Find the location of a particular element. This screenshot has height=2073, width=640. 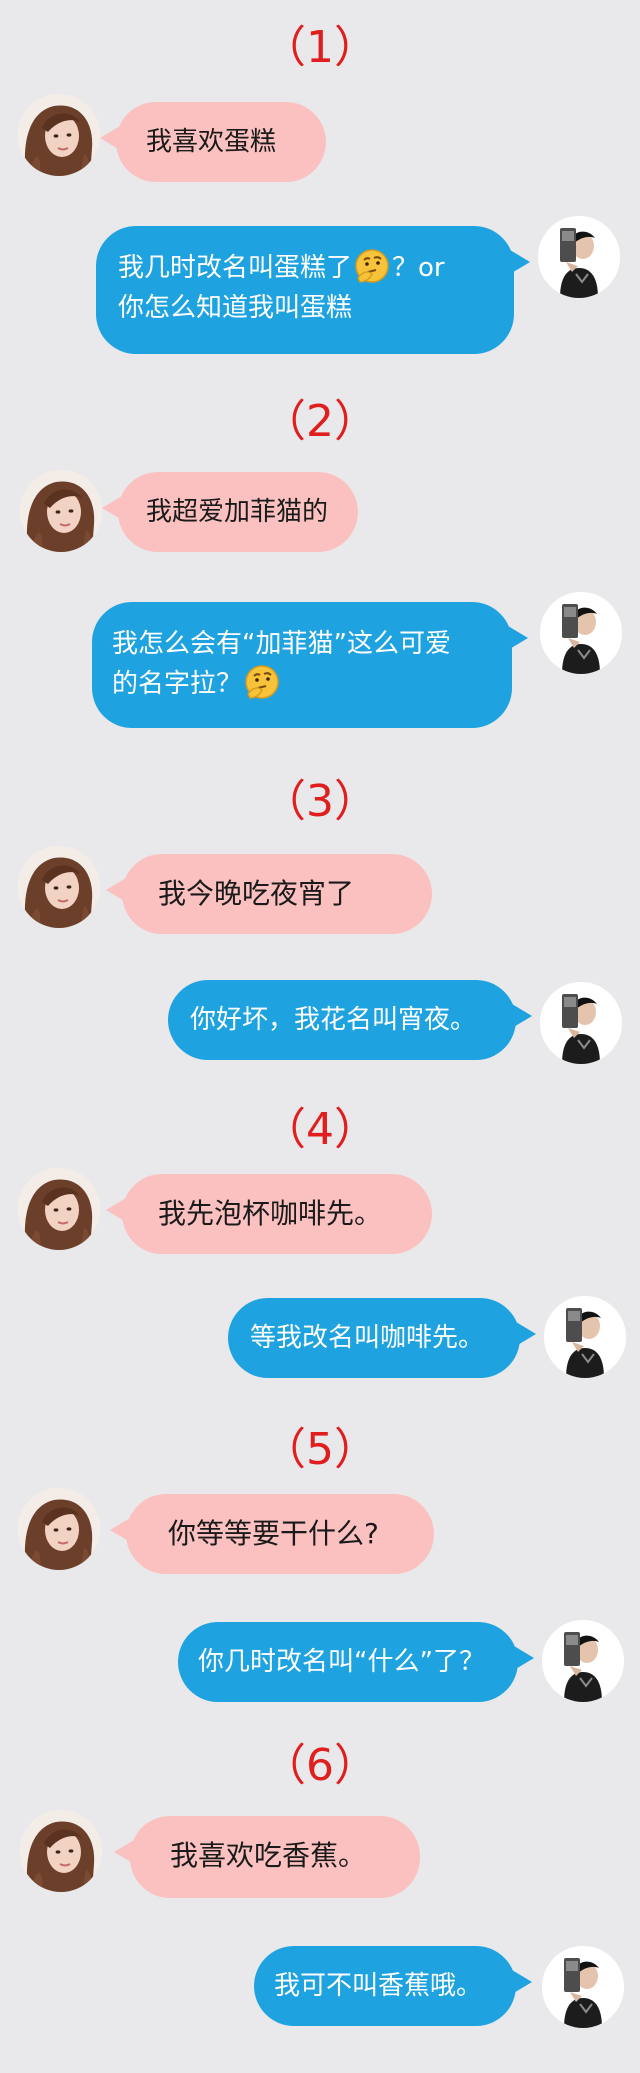

left-message-text: 我先泡杯咖啡先。 is located at coordinates (270, 1213).